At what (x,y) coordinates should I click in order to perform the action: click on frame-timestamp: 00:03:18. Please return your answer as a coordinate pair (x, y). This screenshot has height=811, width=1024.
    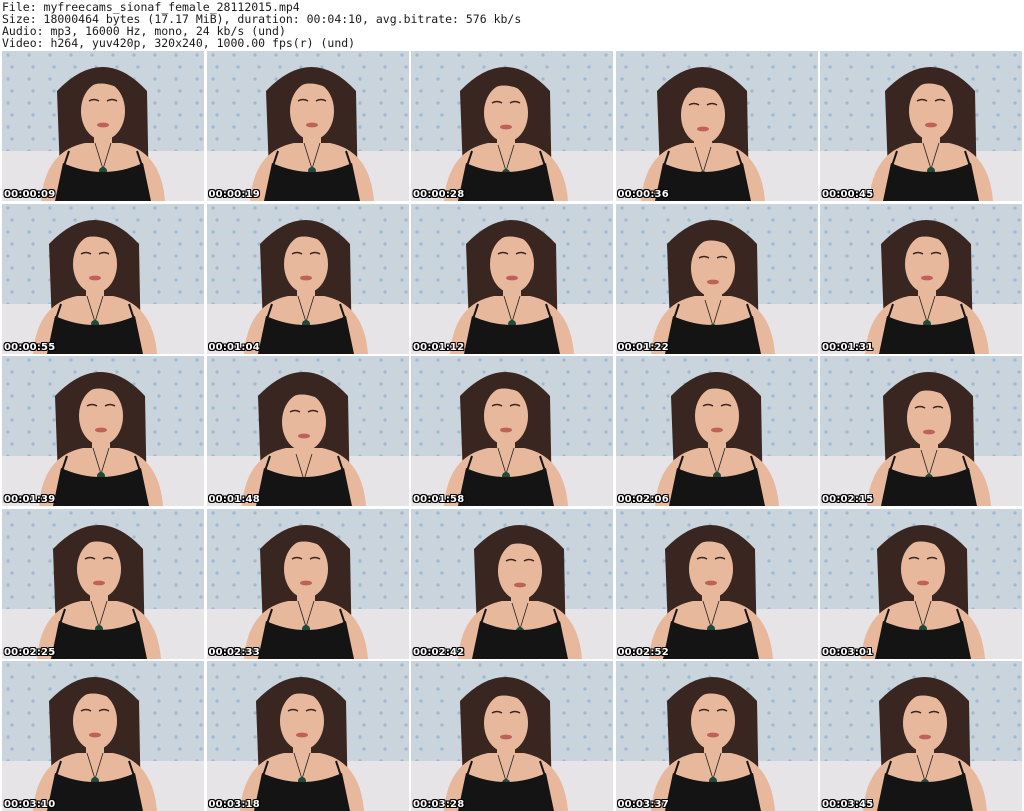
    Looking at the image, I should click on (234, 804).